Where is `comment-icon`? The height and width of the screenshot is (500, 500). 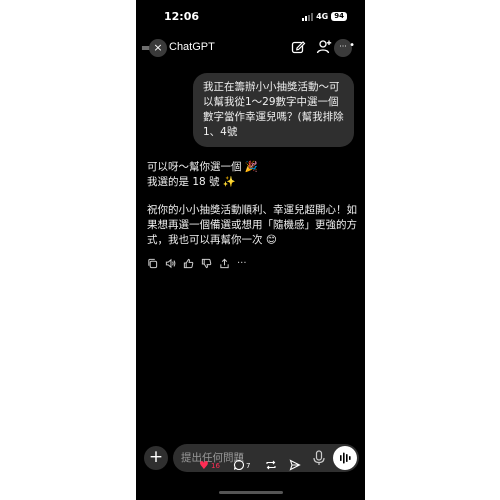 comment-icon is located at coordinates (239, 465).